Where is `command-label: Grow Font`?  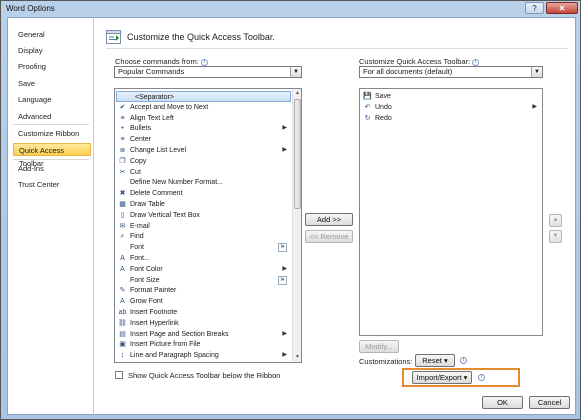 command-label: Grow Font is located at coordinates (146, 302).